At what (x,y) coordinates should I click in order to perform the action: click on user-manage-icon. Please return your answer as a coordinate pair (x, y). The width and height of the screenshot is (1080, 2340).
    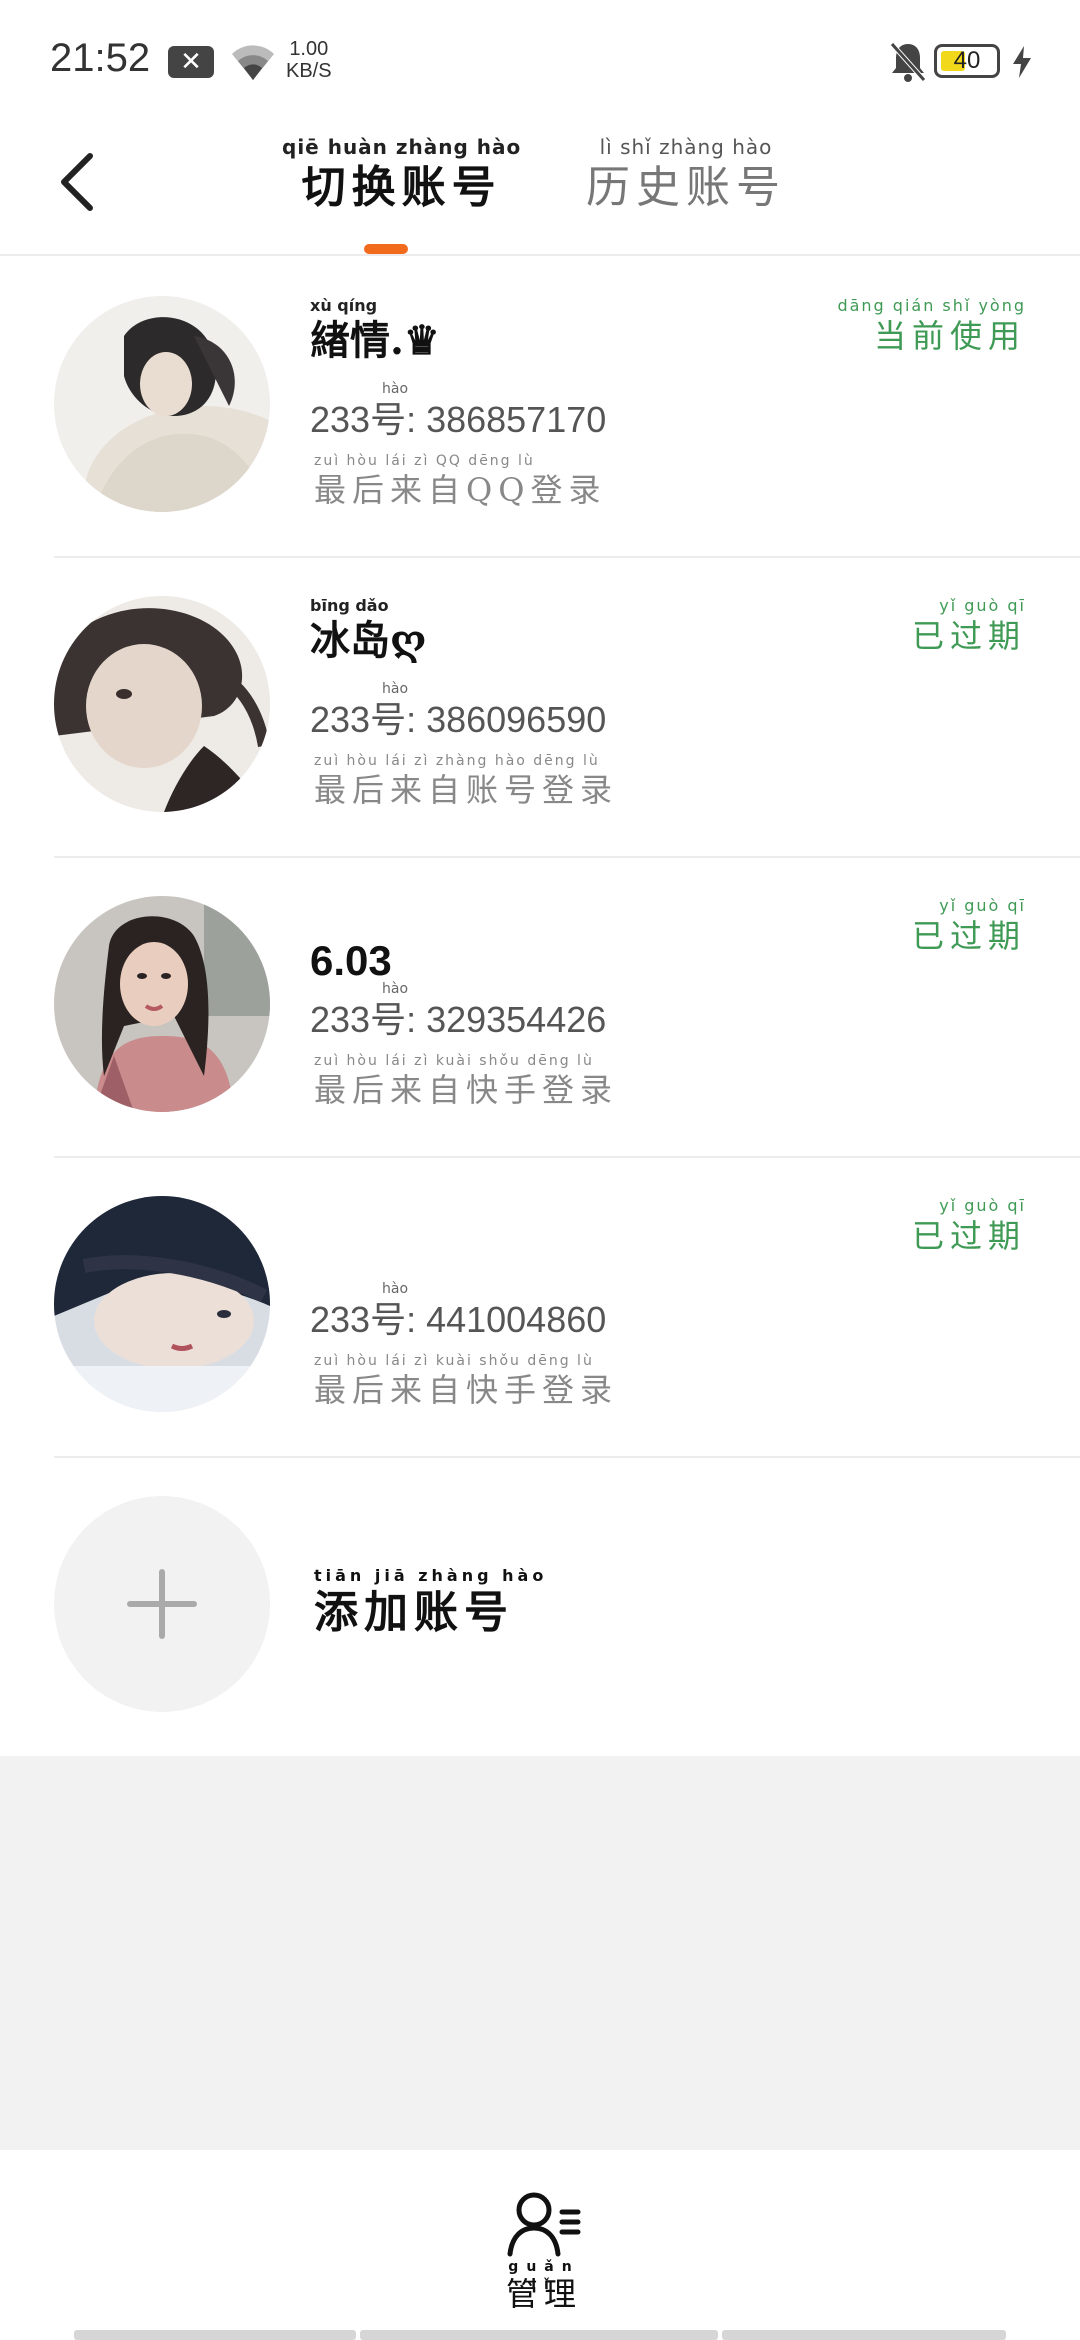
    Looking at the image, I should click on (544, 2224).